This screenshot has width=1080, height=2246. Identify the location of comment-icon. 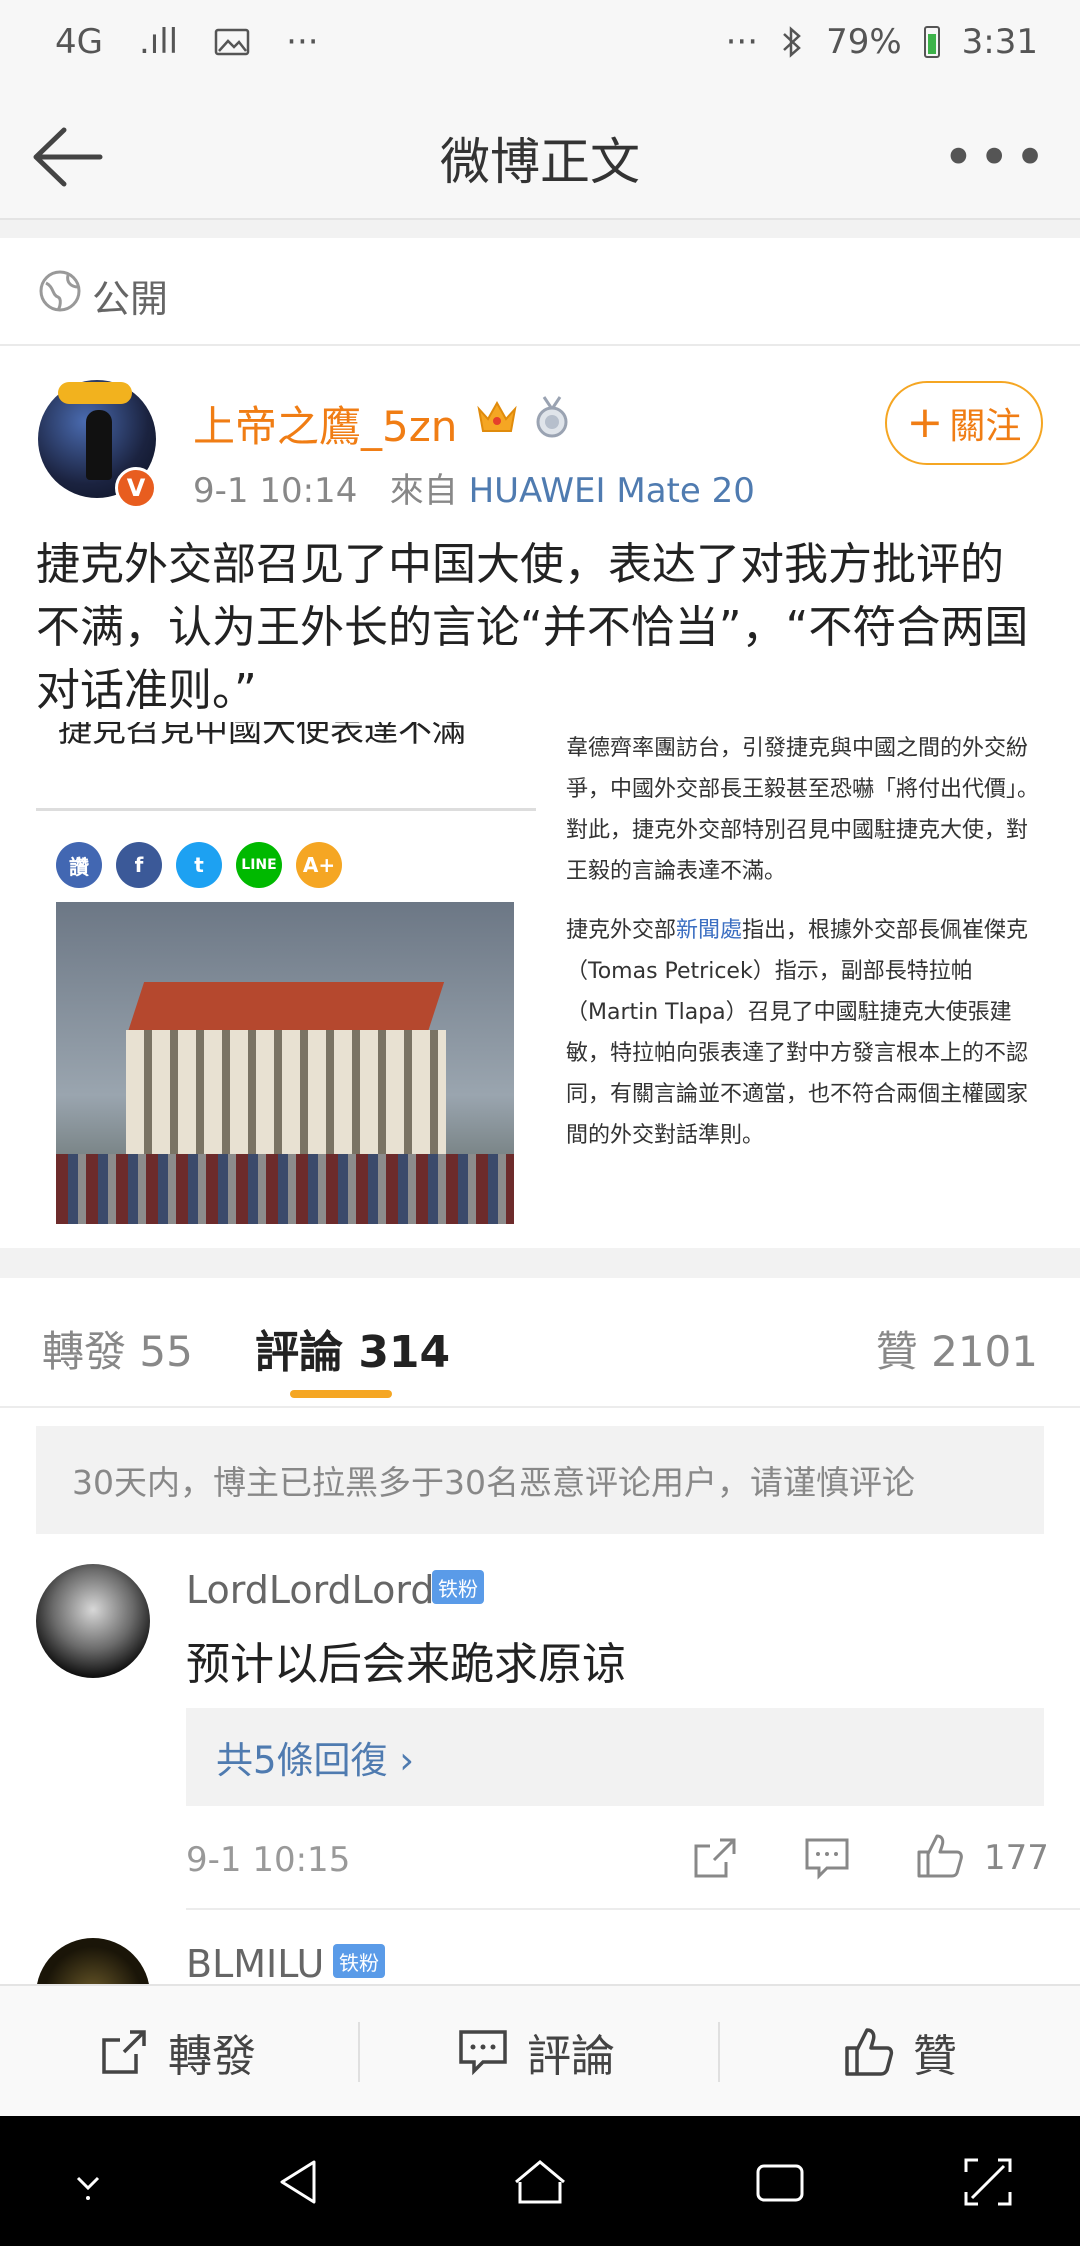
(483, 2053).